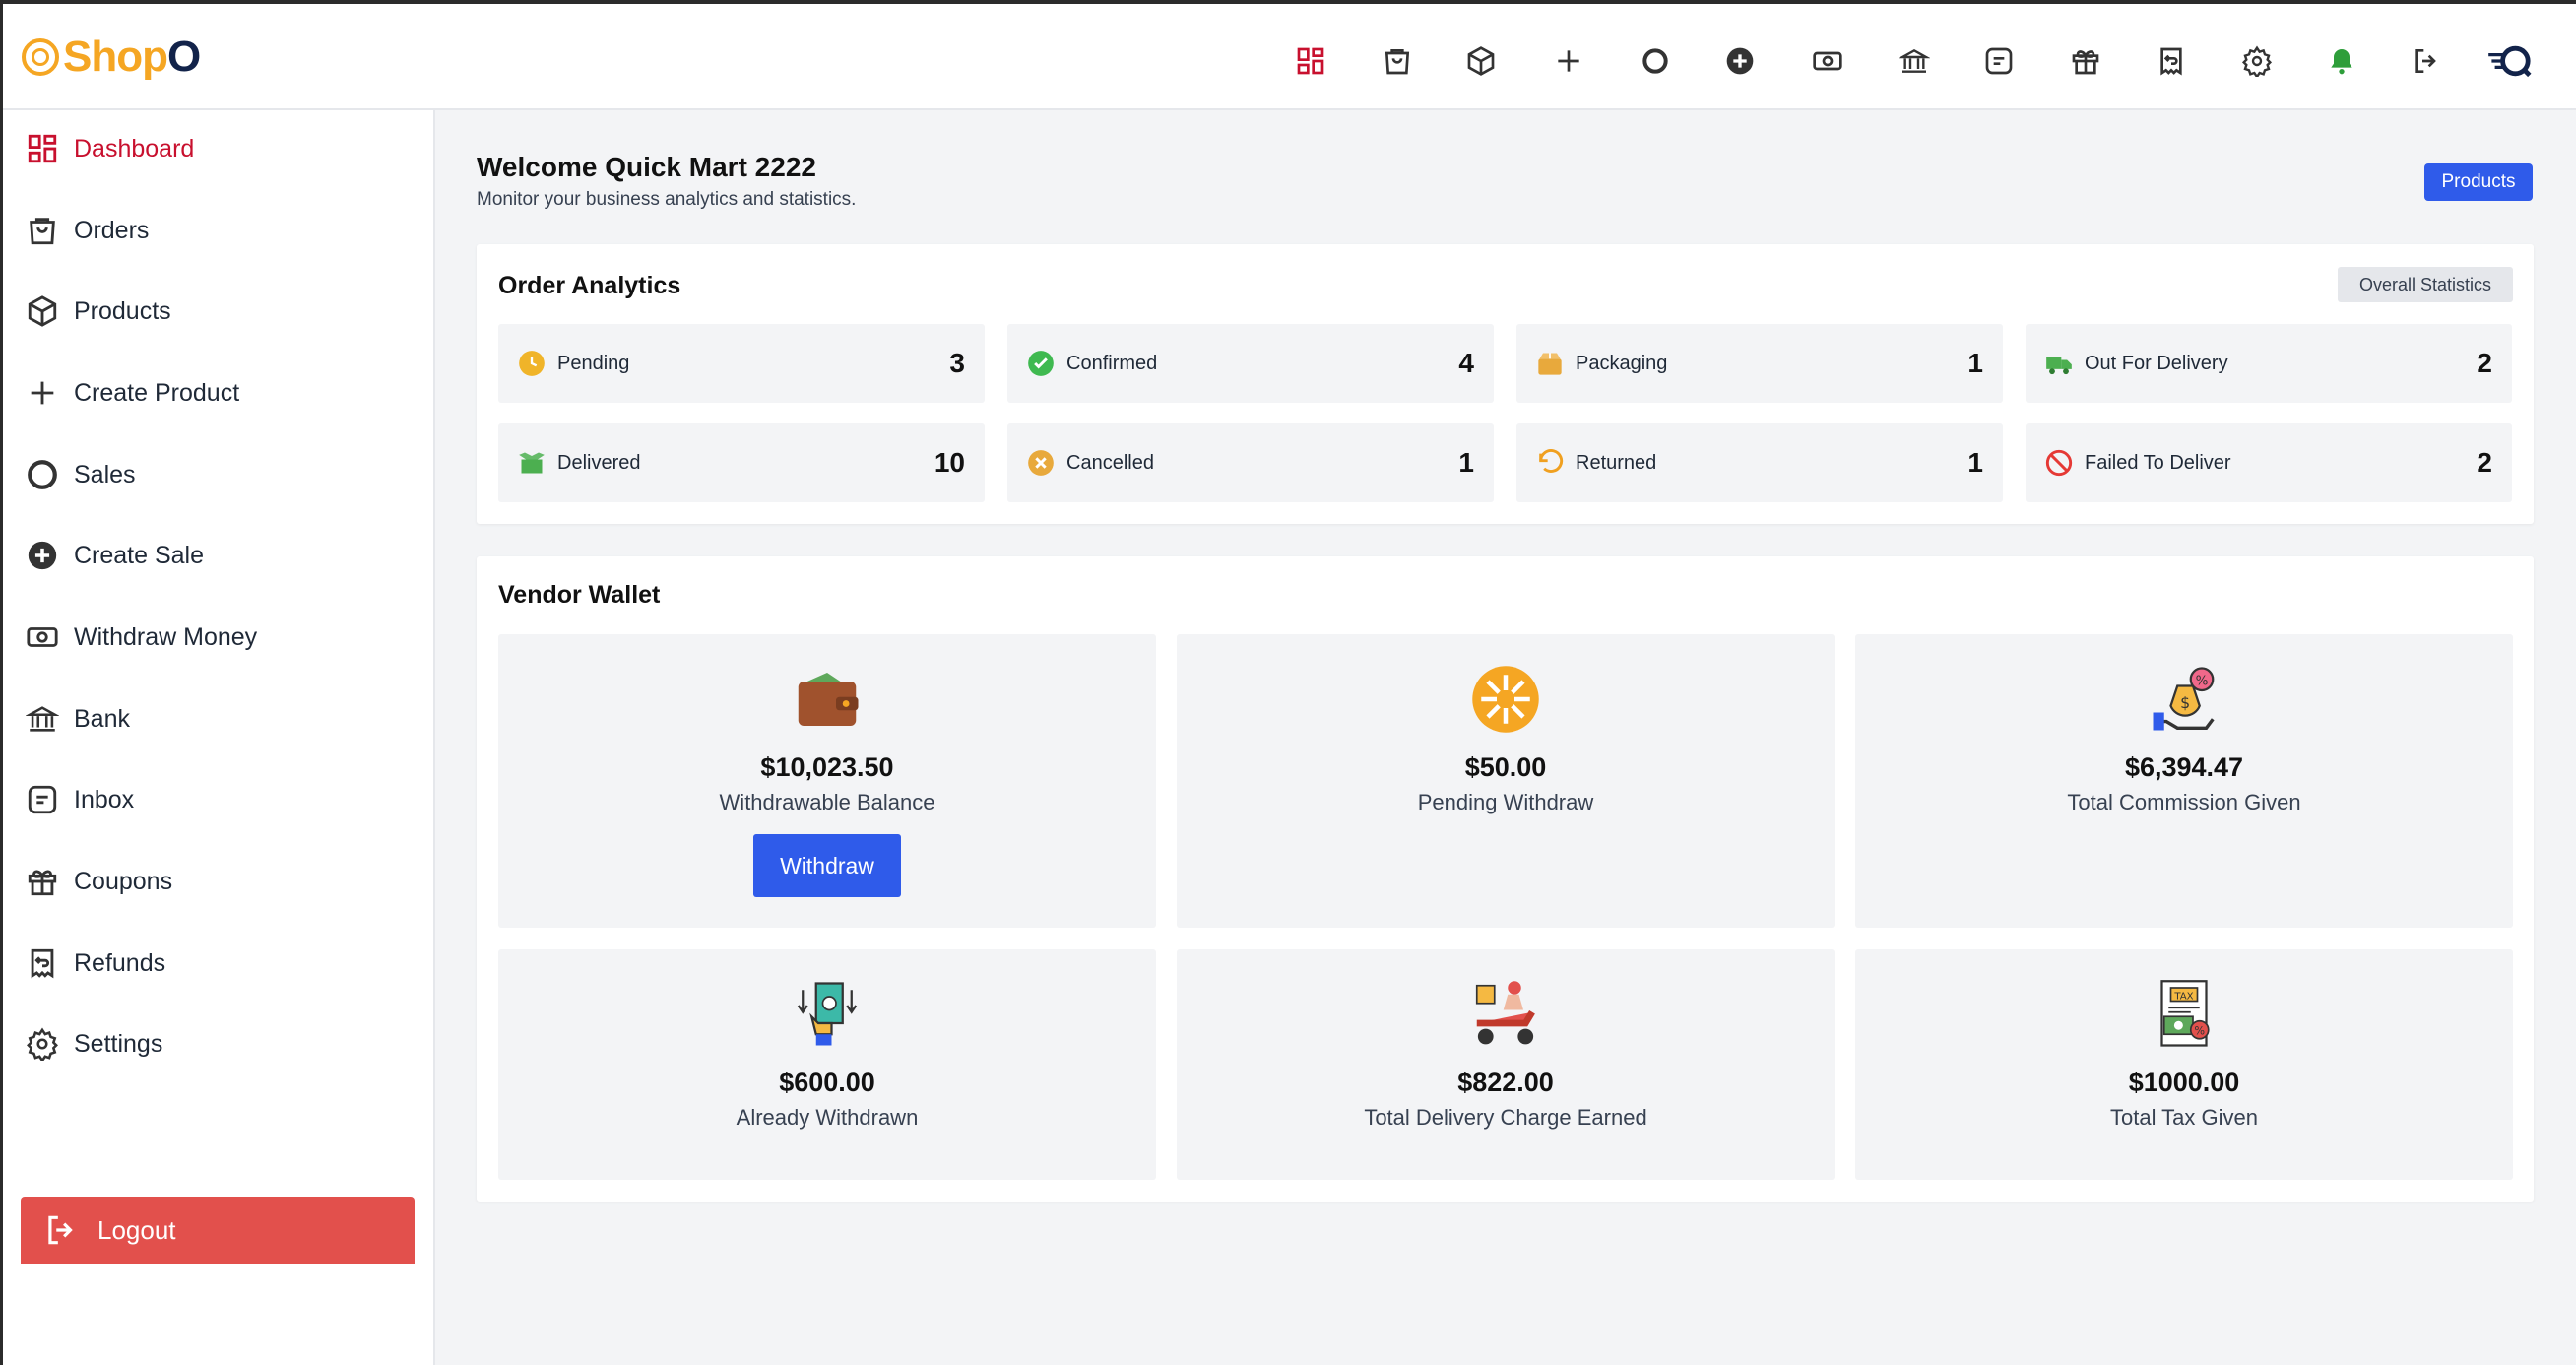  What do you see at coordinates (828, 699) in the screenshot?
I see `wallet-icon` at bounding box center [828, 699].